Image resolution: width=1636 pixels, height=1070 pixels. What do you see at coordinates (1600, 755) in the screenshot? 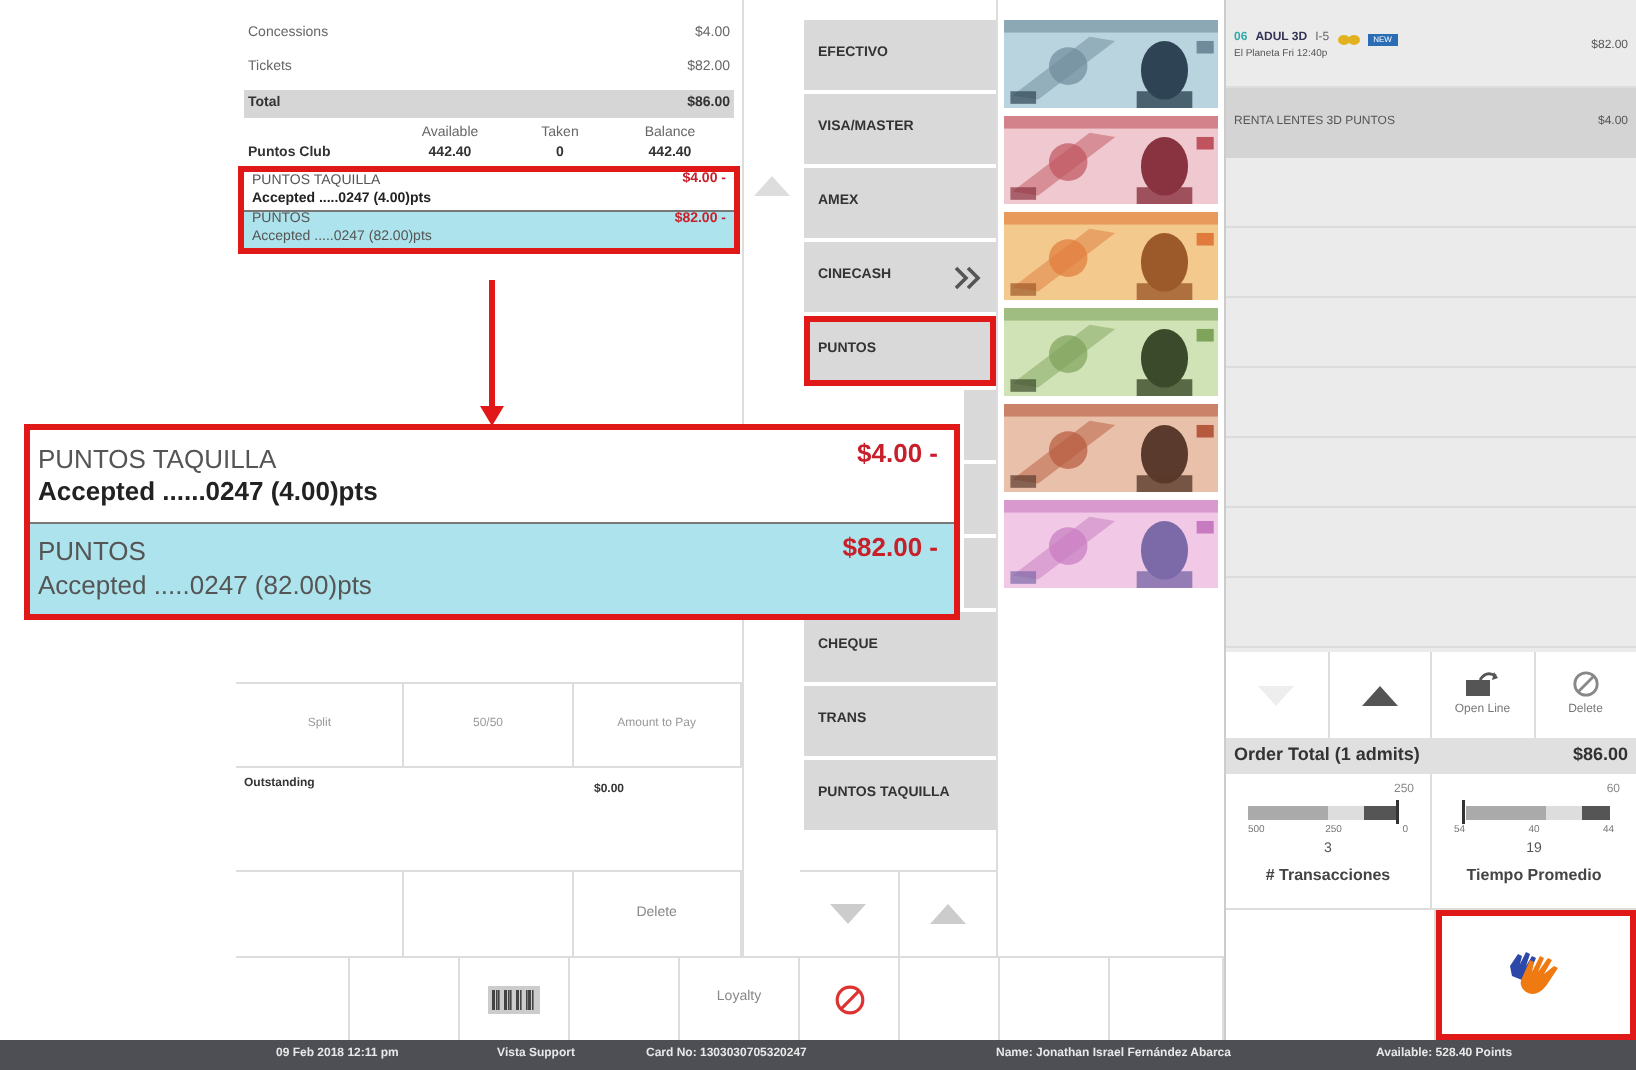
I see `order-total-amount: $86.00` at bounding box center [1600, 755].